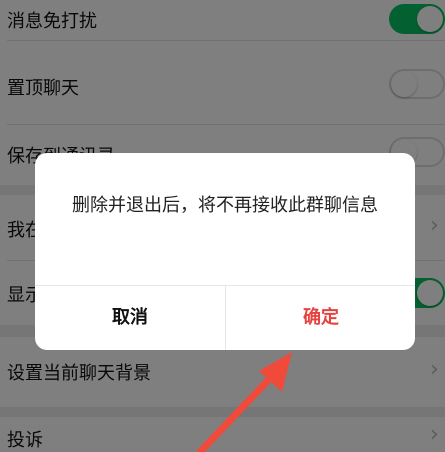 This screenshot has height=452, width=445. Describe the element at coordinates (225, 205) in the screenshot. I see `dialog-message: 删除并退出后，将不再接收此群聊信息` at that location.